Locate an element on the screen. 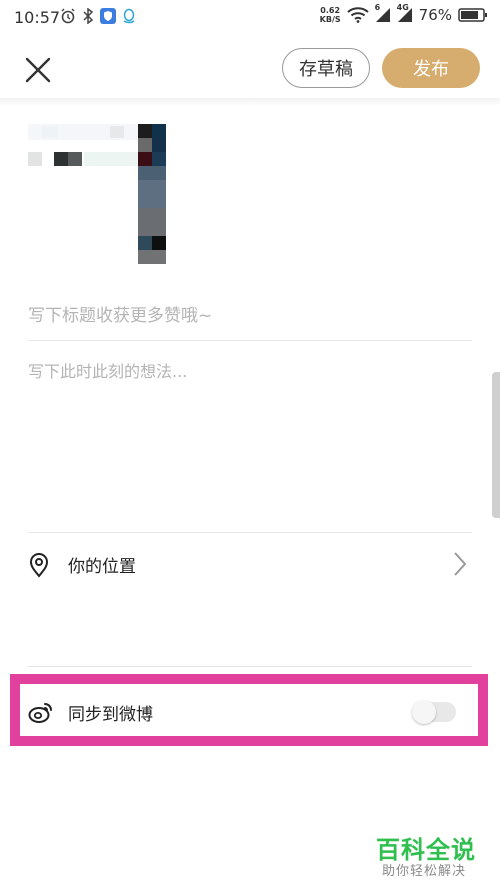 The width and height of the screenshot is (500, 889). signal-2-icon: 4G is located at coordinates (405, 13).